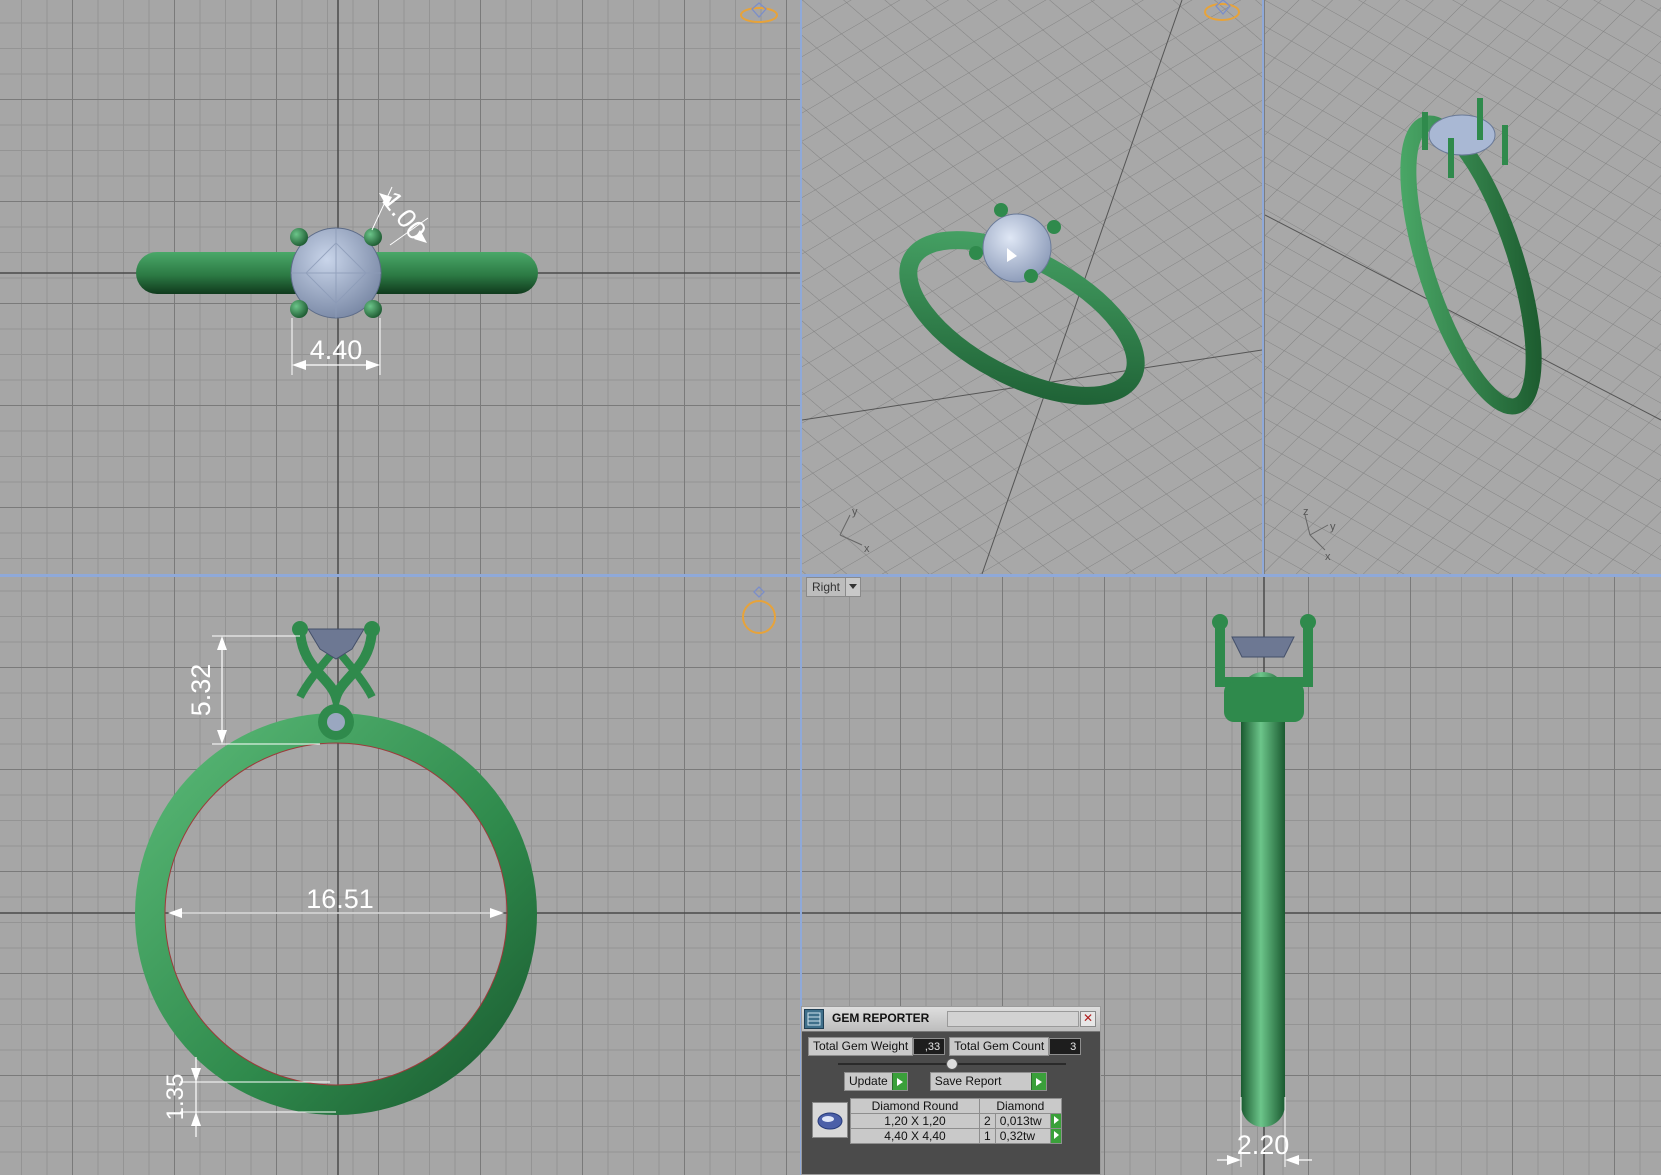 Image resolution: width=1661 pixels, height=1175 pixels. What do you see at coordinates (830, 1120) in the screenshot?
I see `round-diamond-icon` at bounding box center [830, 1120].